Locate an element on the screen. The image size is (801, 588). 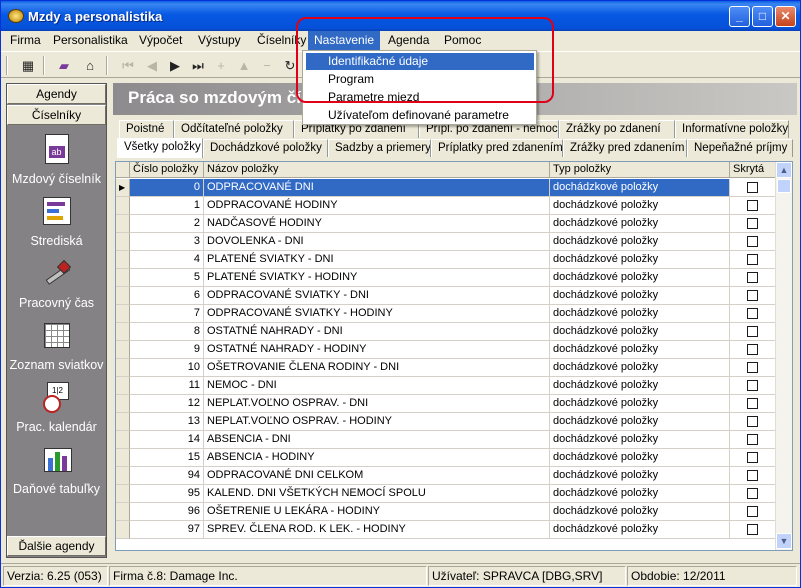
vertical-scrollbar: ▲ ▼ is located at coordinates (783, 356).